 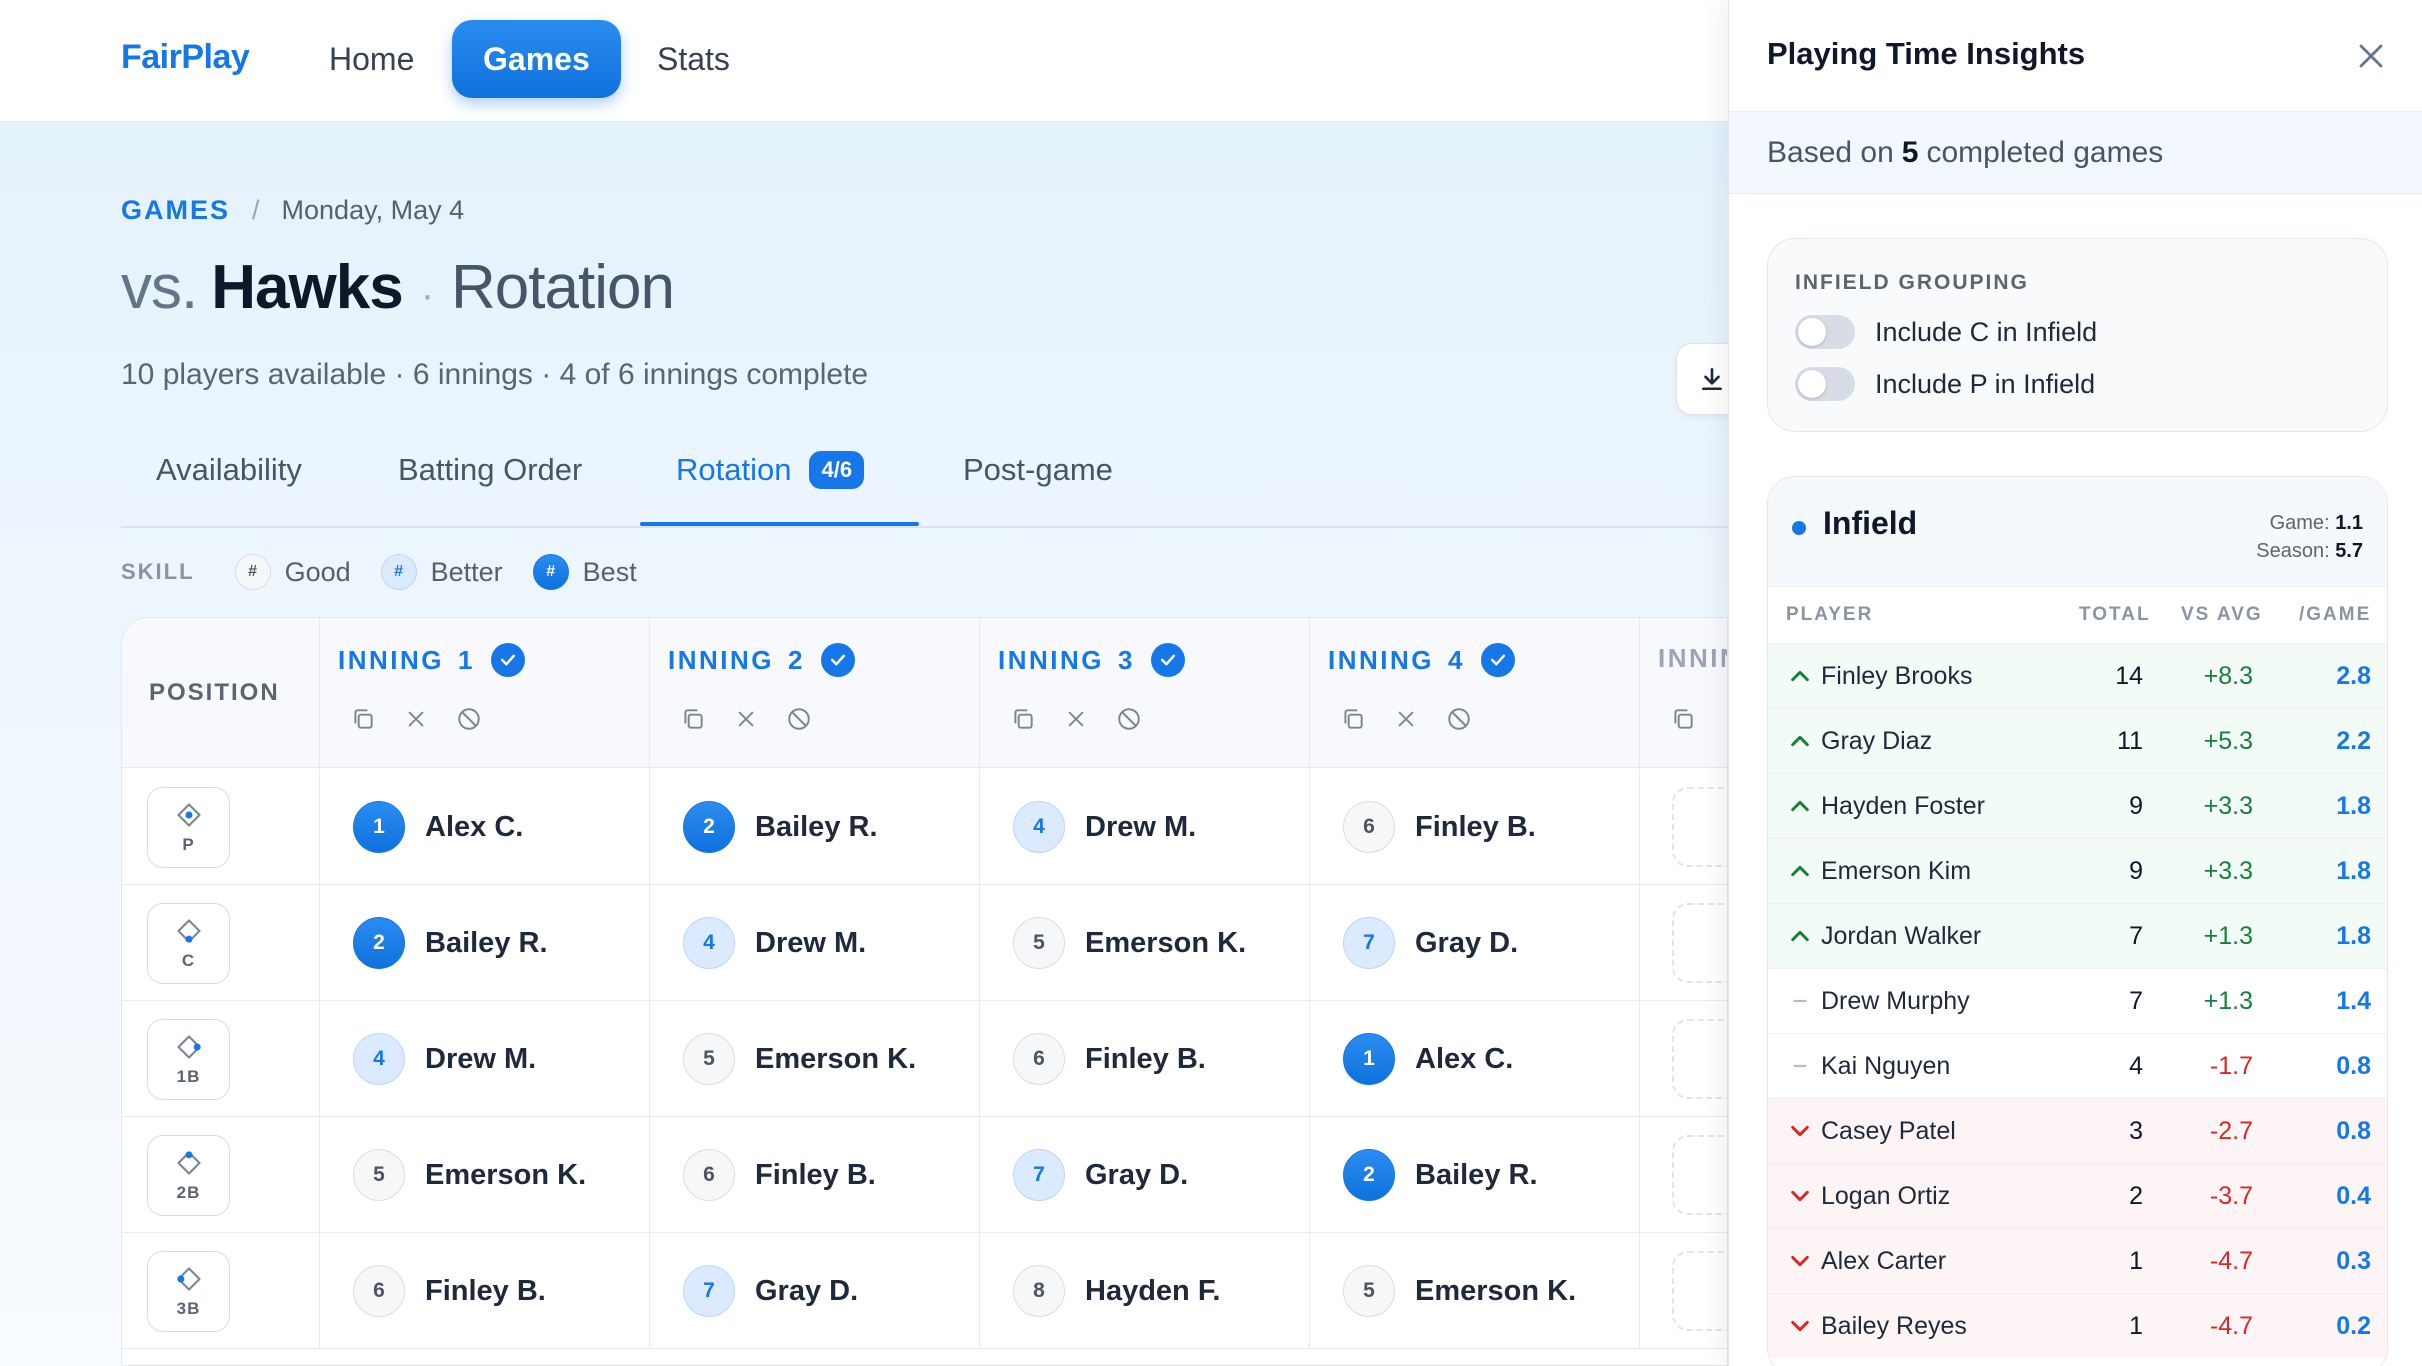 What do you see at coordinates (229, 470) in the screenshot?
I see `tab-availability: Availability` at bounding box center [229, 470].